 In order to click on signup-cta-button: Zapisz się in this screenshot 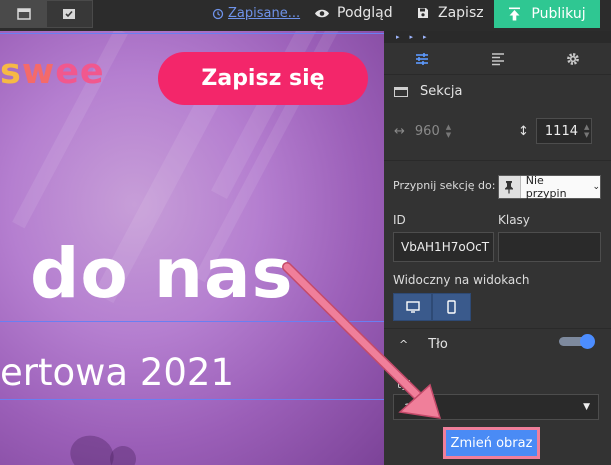, I will do `click(263, 78)`.